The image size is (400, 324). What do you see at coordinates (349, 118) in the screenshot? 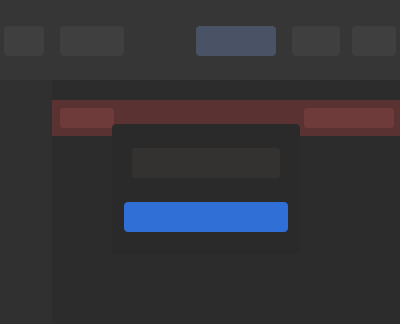
I see `alert-action` at bounding box center [349, 118].